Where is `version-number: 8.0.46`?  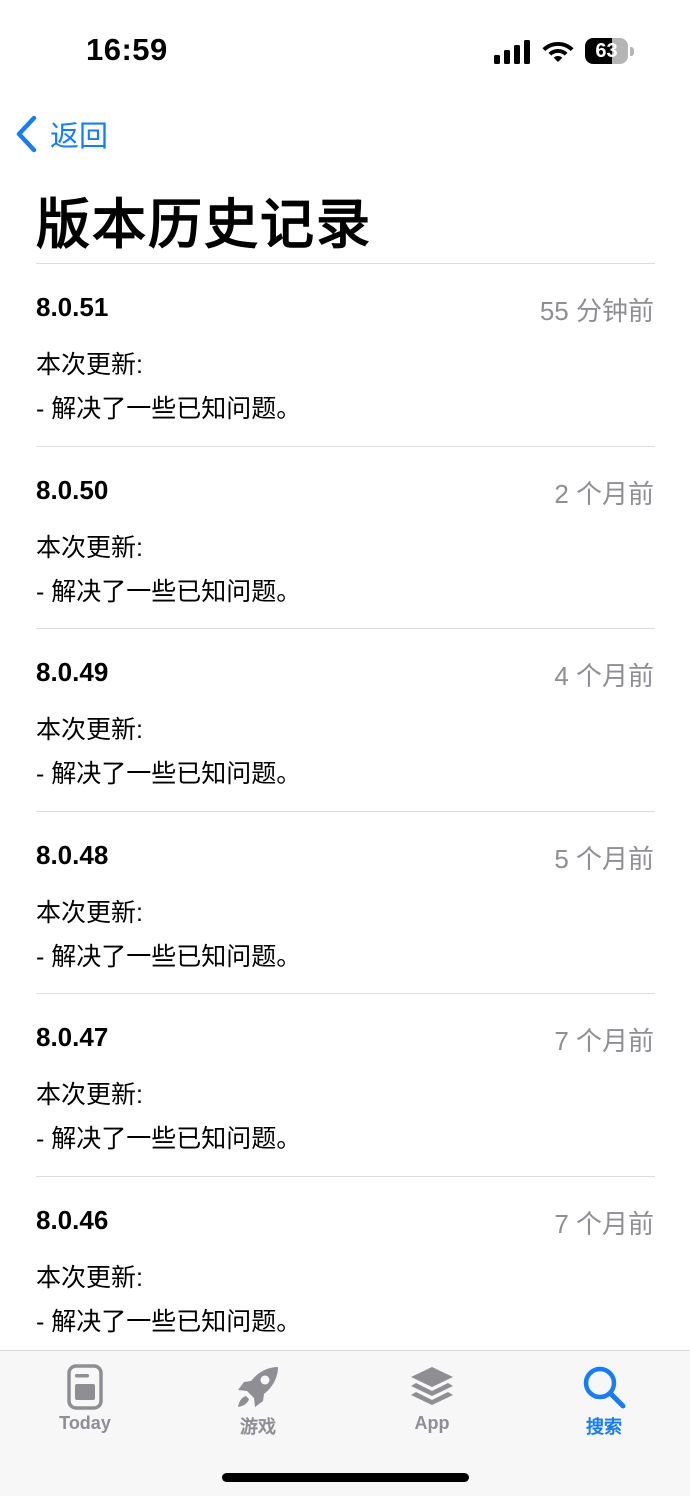 version-number: 8.0.46 is located at coordinates (72, 1219).